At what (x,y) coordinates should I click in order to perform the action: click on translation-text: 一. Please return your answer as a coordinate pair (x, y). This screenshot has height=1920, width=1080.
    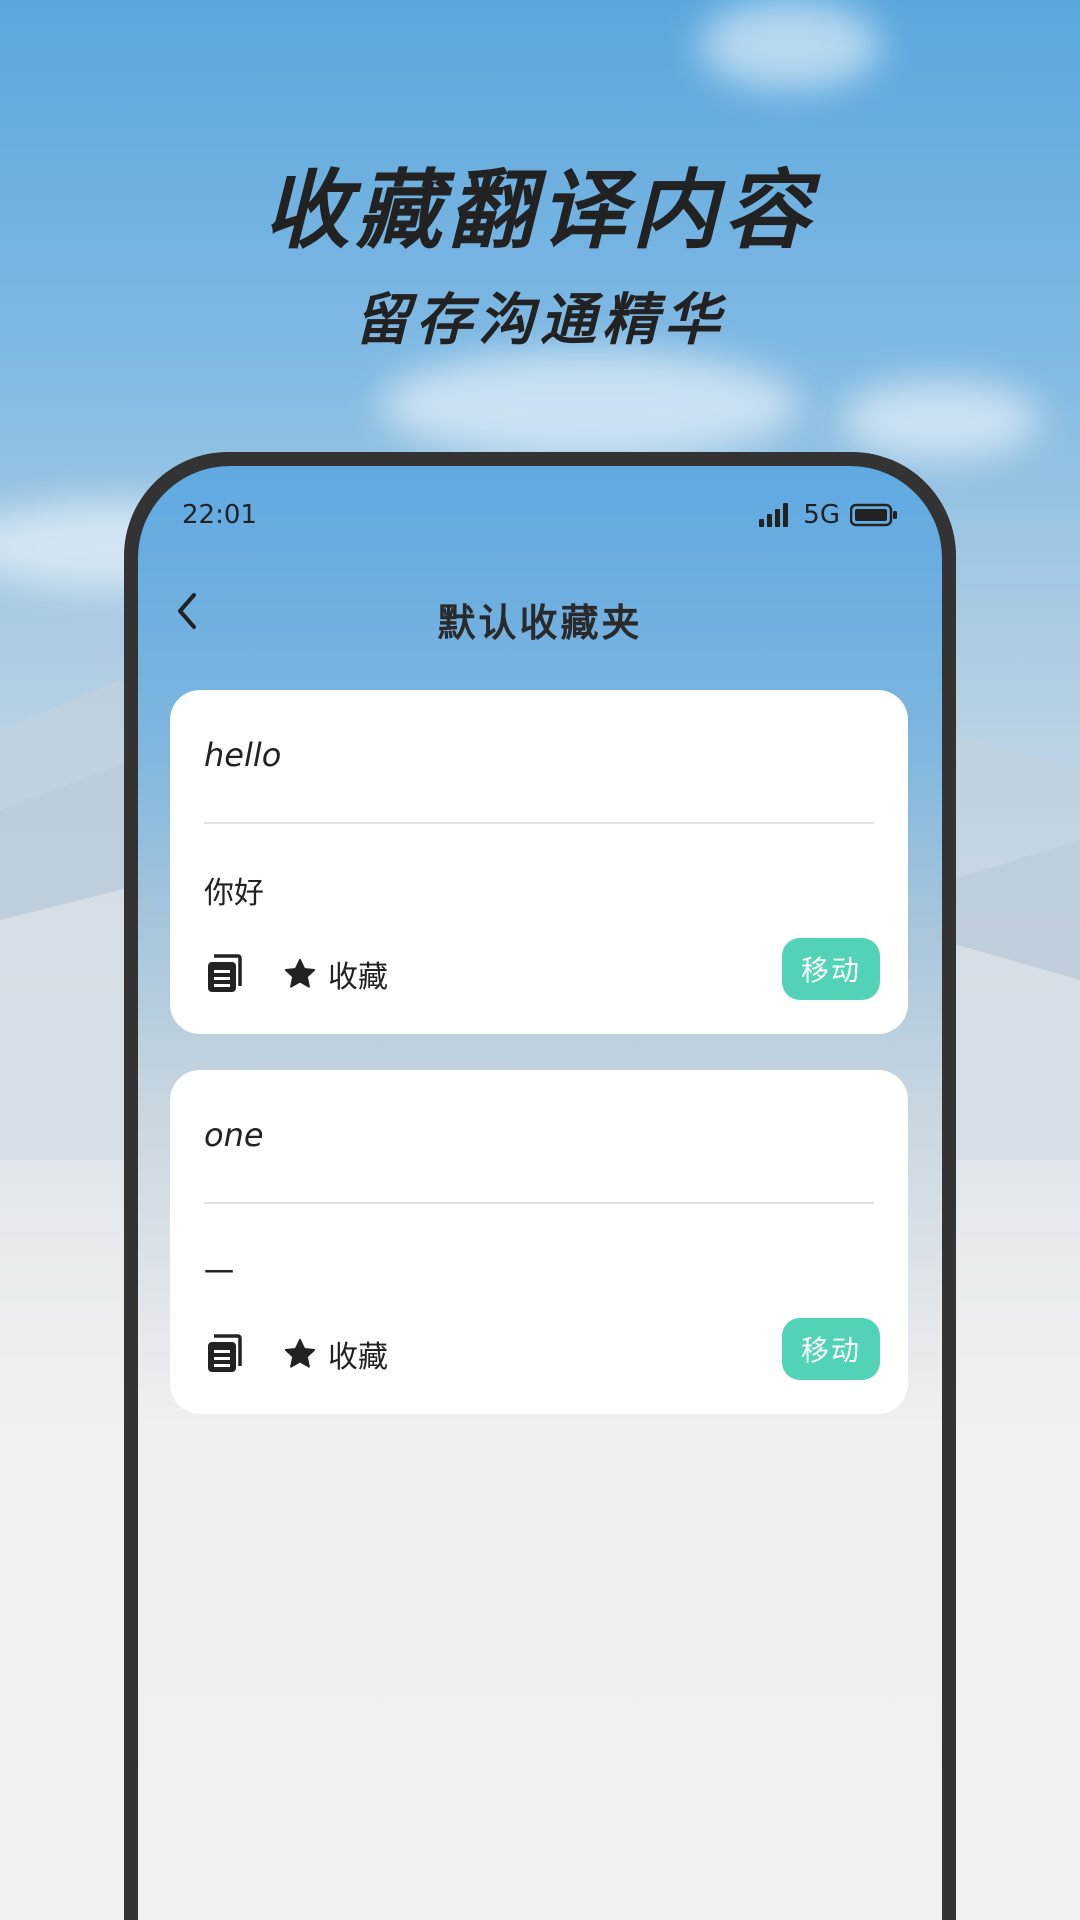
    Looking at the image, I should click on (219, 1273).